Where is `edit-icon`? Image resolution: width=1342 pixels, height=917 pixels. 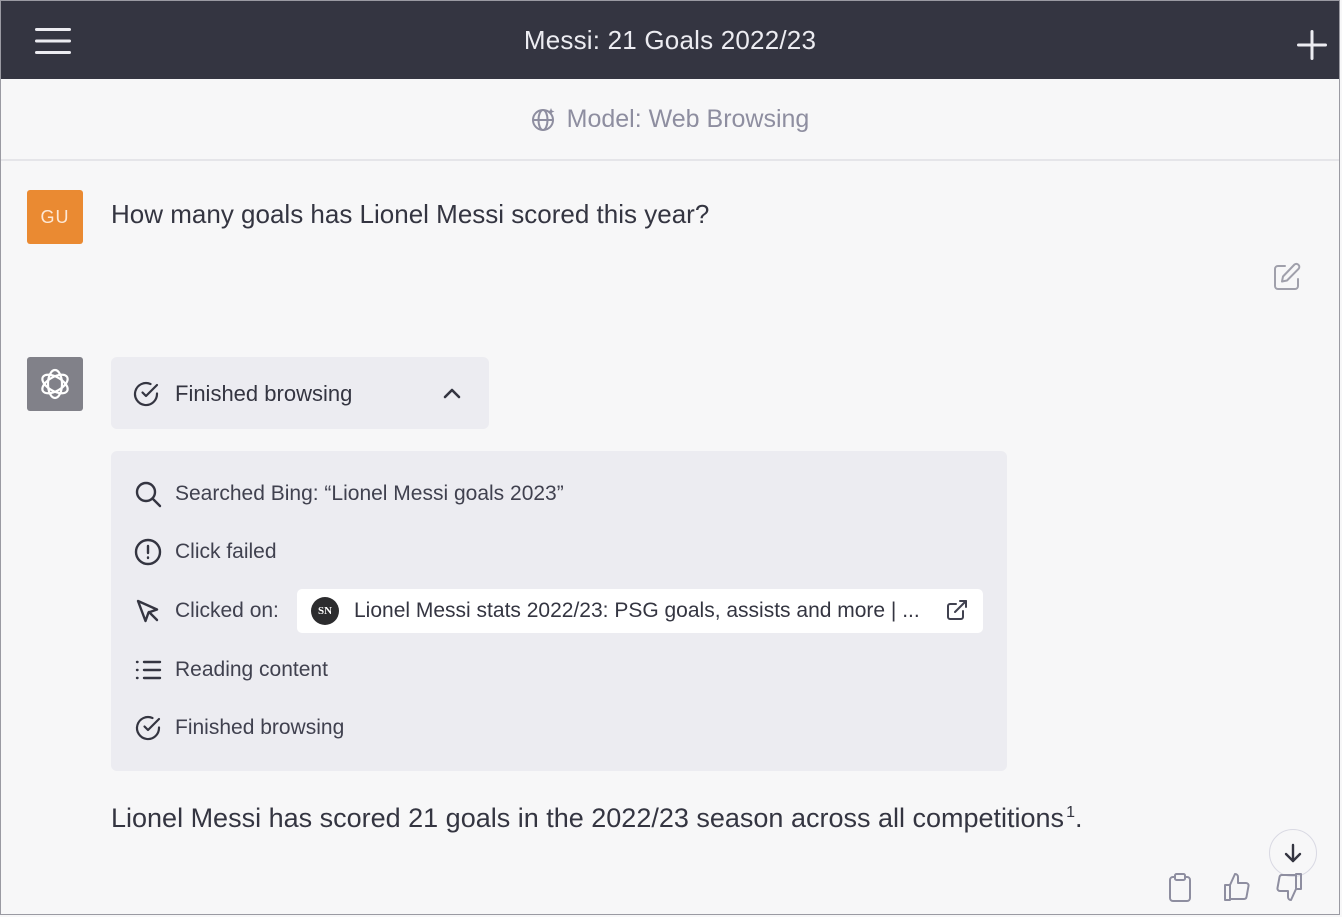 edit-icon is located at coordinates (1287, 277).